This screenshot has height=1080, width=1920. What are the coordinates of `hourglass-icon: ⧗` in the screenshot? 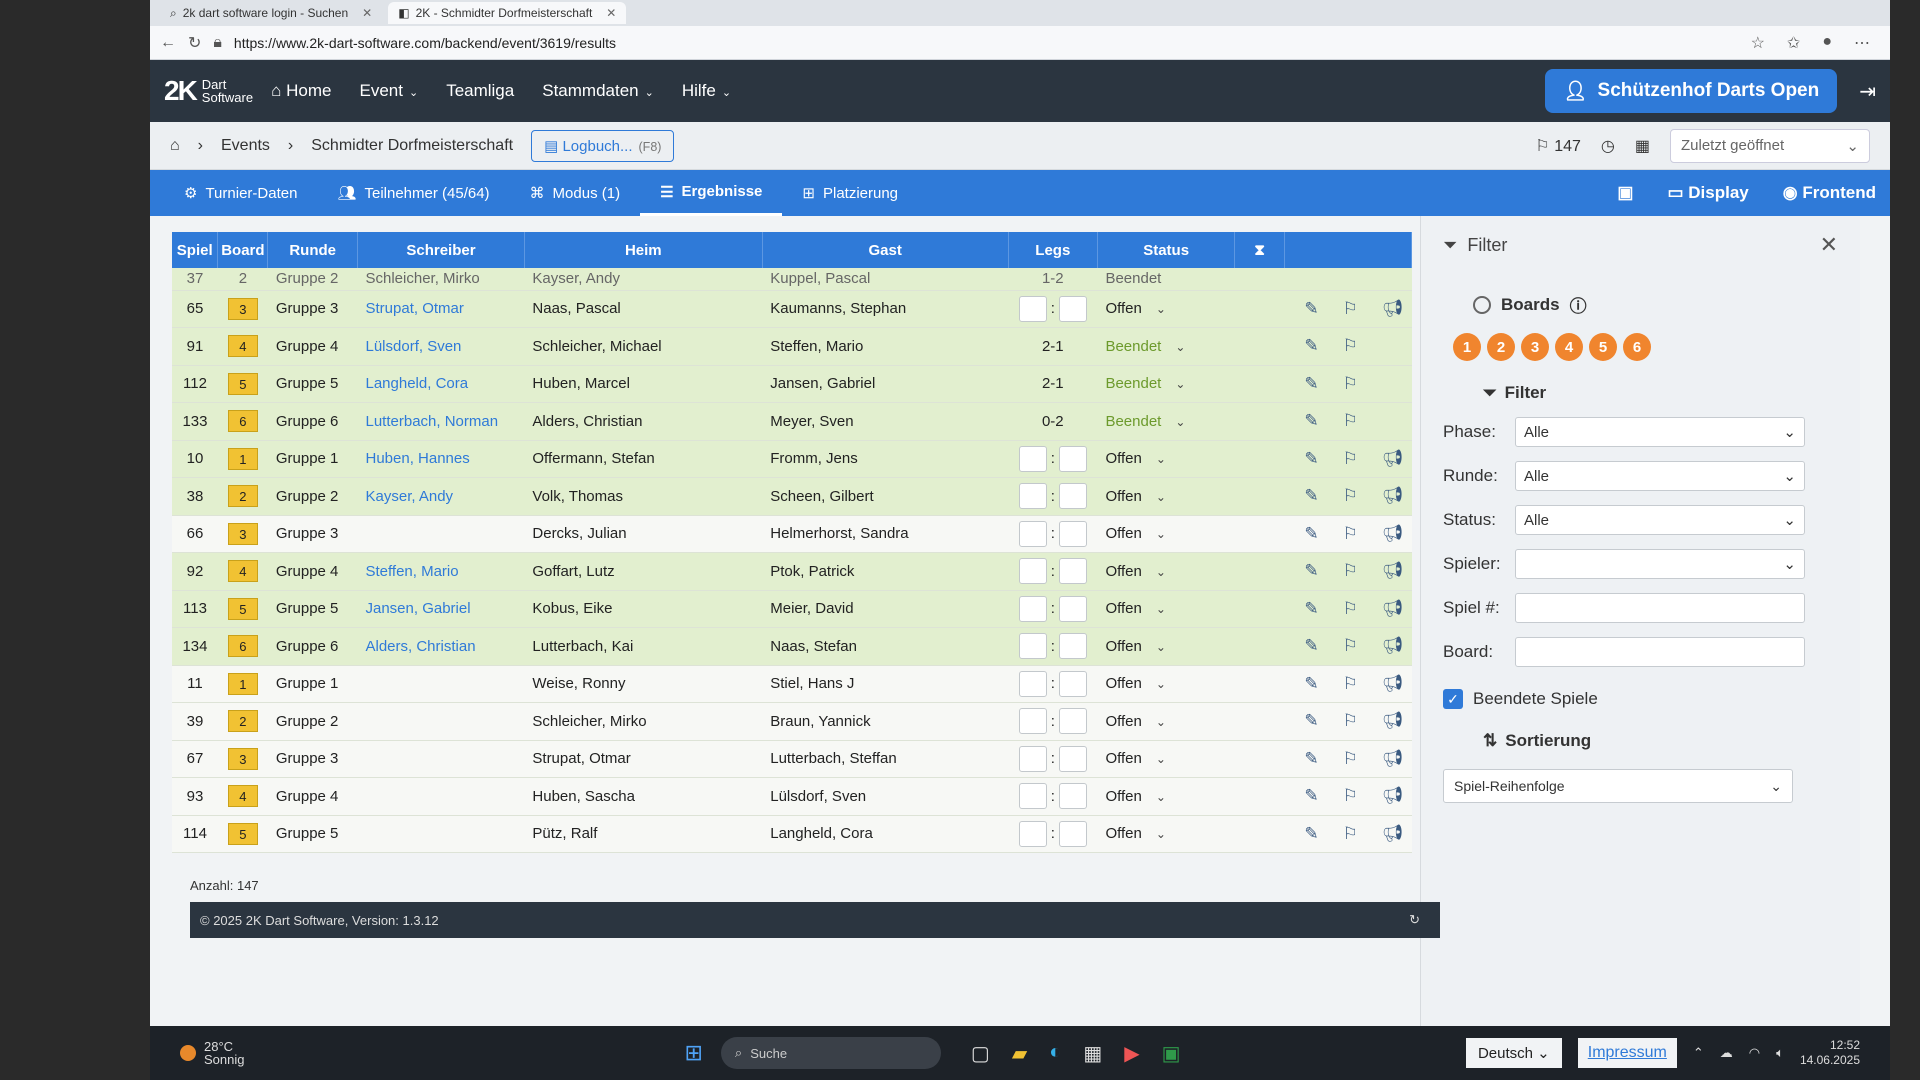 It's located at (1259, 250).